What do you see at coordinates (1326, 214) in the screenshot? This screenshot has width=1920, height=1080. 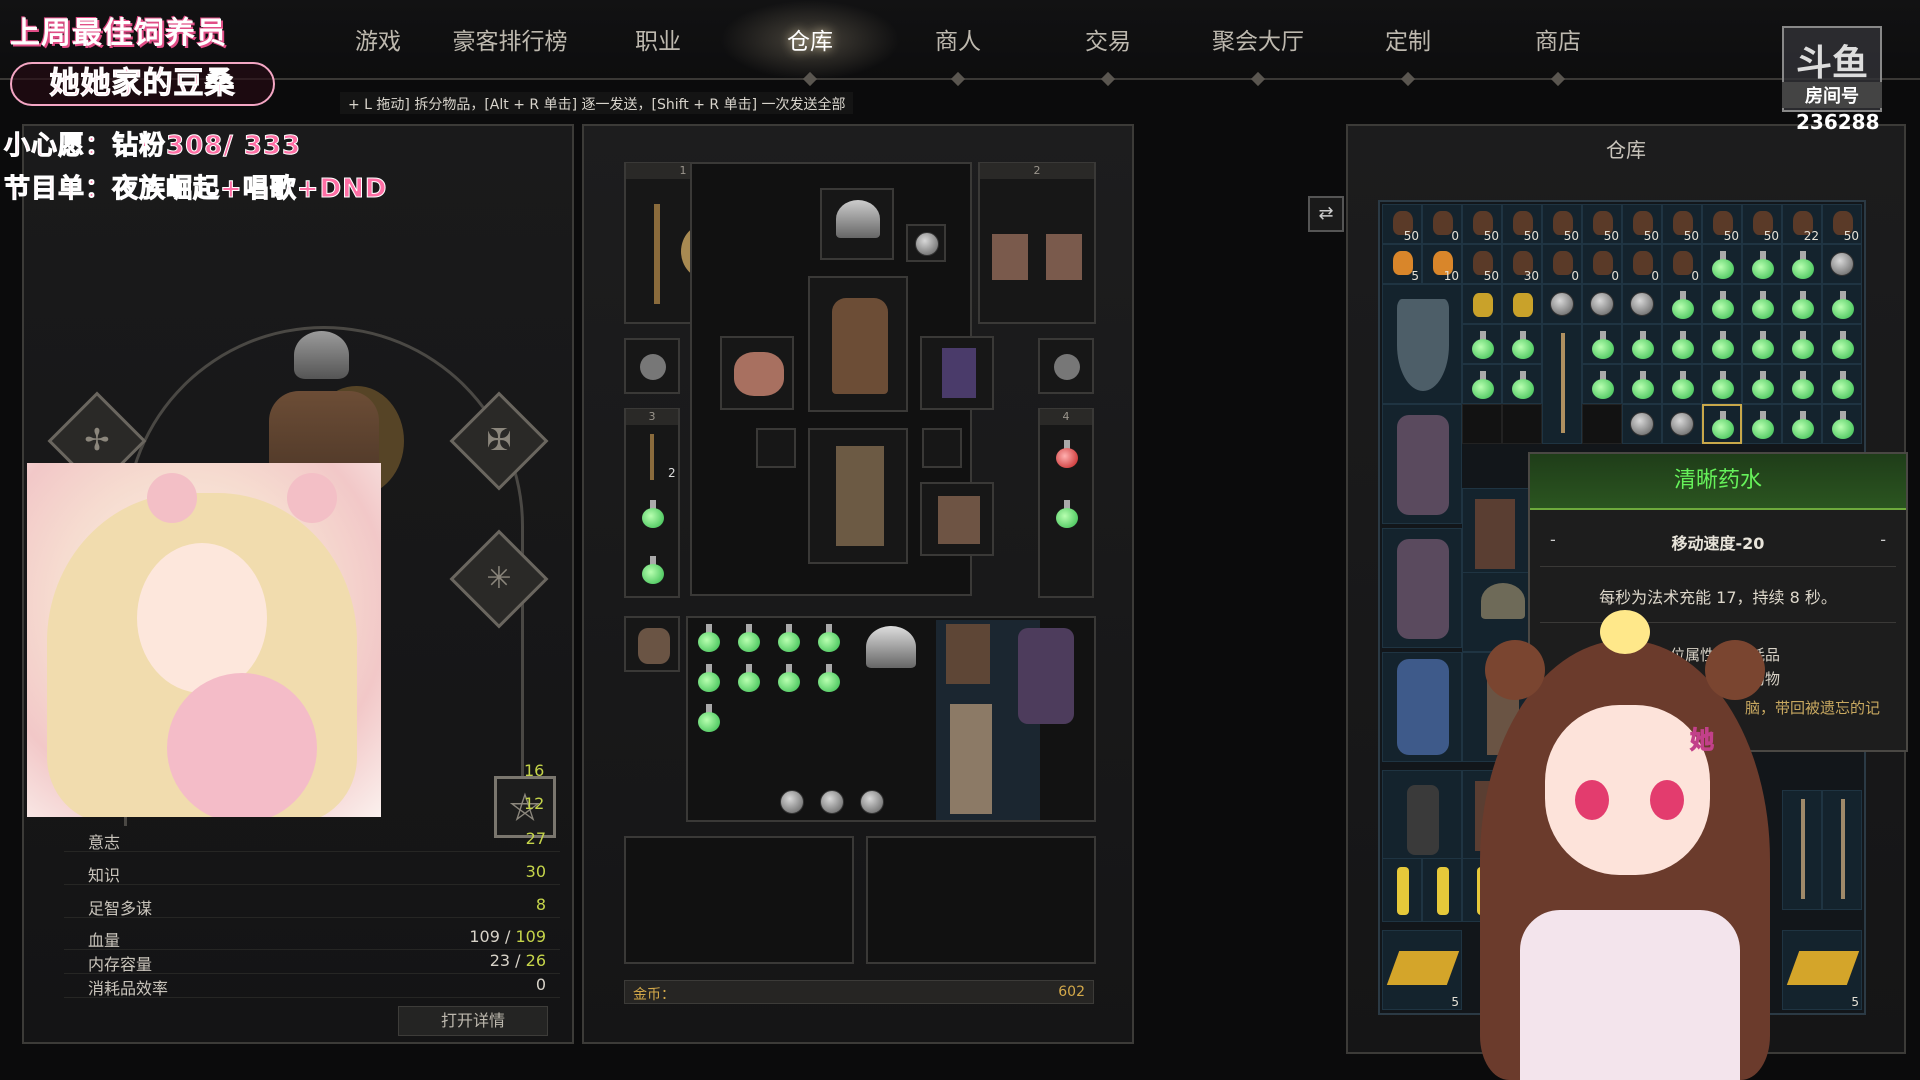 I see `swap-icon: ⇄` at bounding box center [1326, 214].